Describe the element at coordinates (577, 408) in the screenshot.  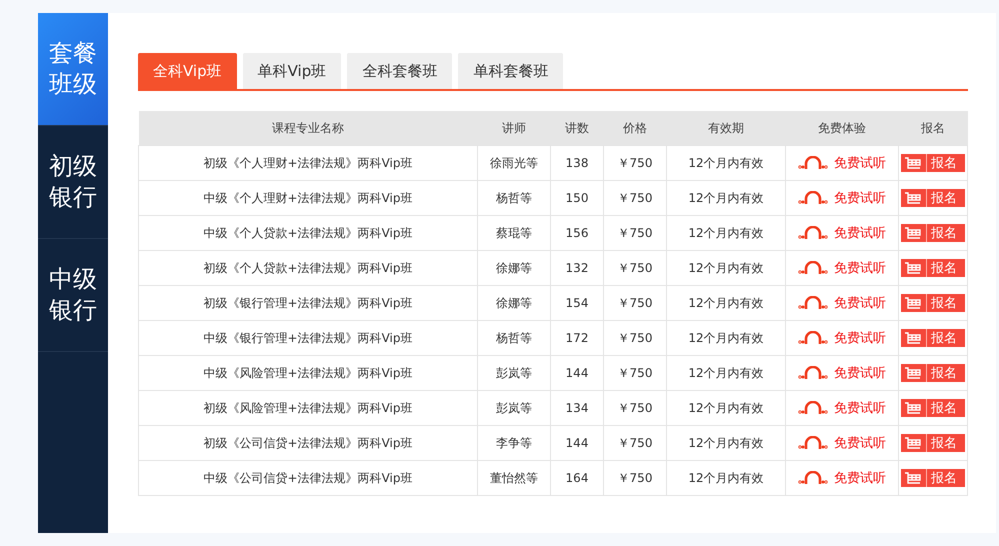
I see `table-cell: 134` at that location.